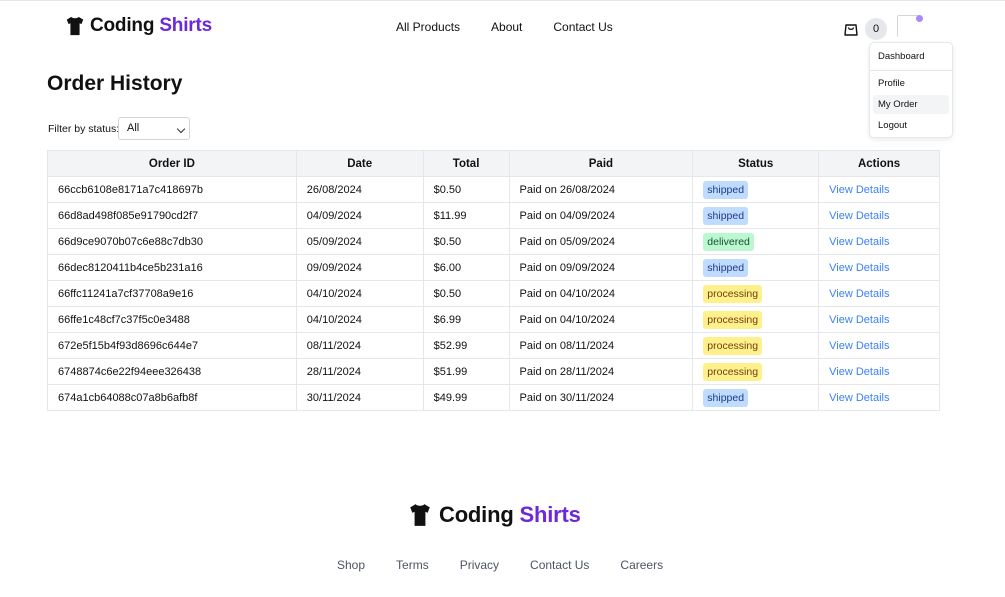 The height and width of the screenshot is (597, 1005). Describe the element at coordinates (172, 267) in the screenshot. I see `order-id-cell: 66dec8120411b4ce5b231a16` at that location.